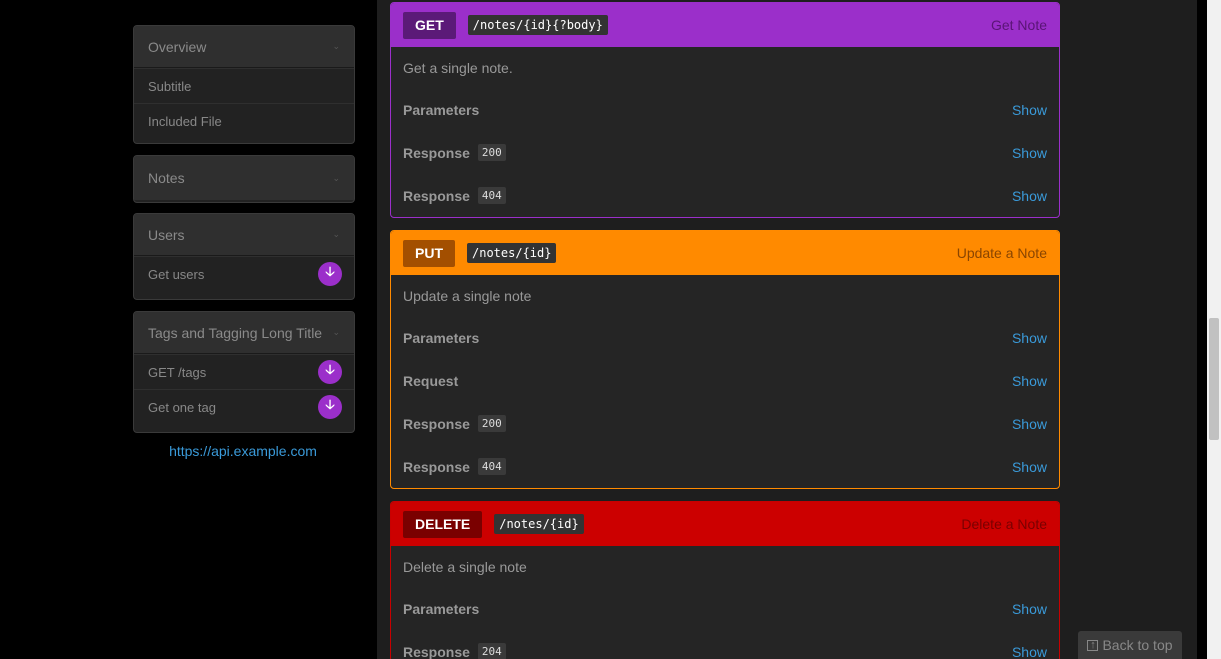  Describe the element at coordinates (725, 380) in the screenshot. I see `request-row: Request Show` at that location.